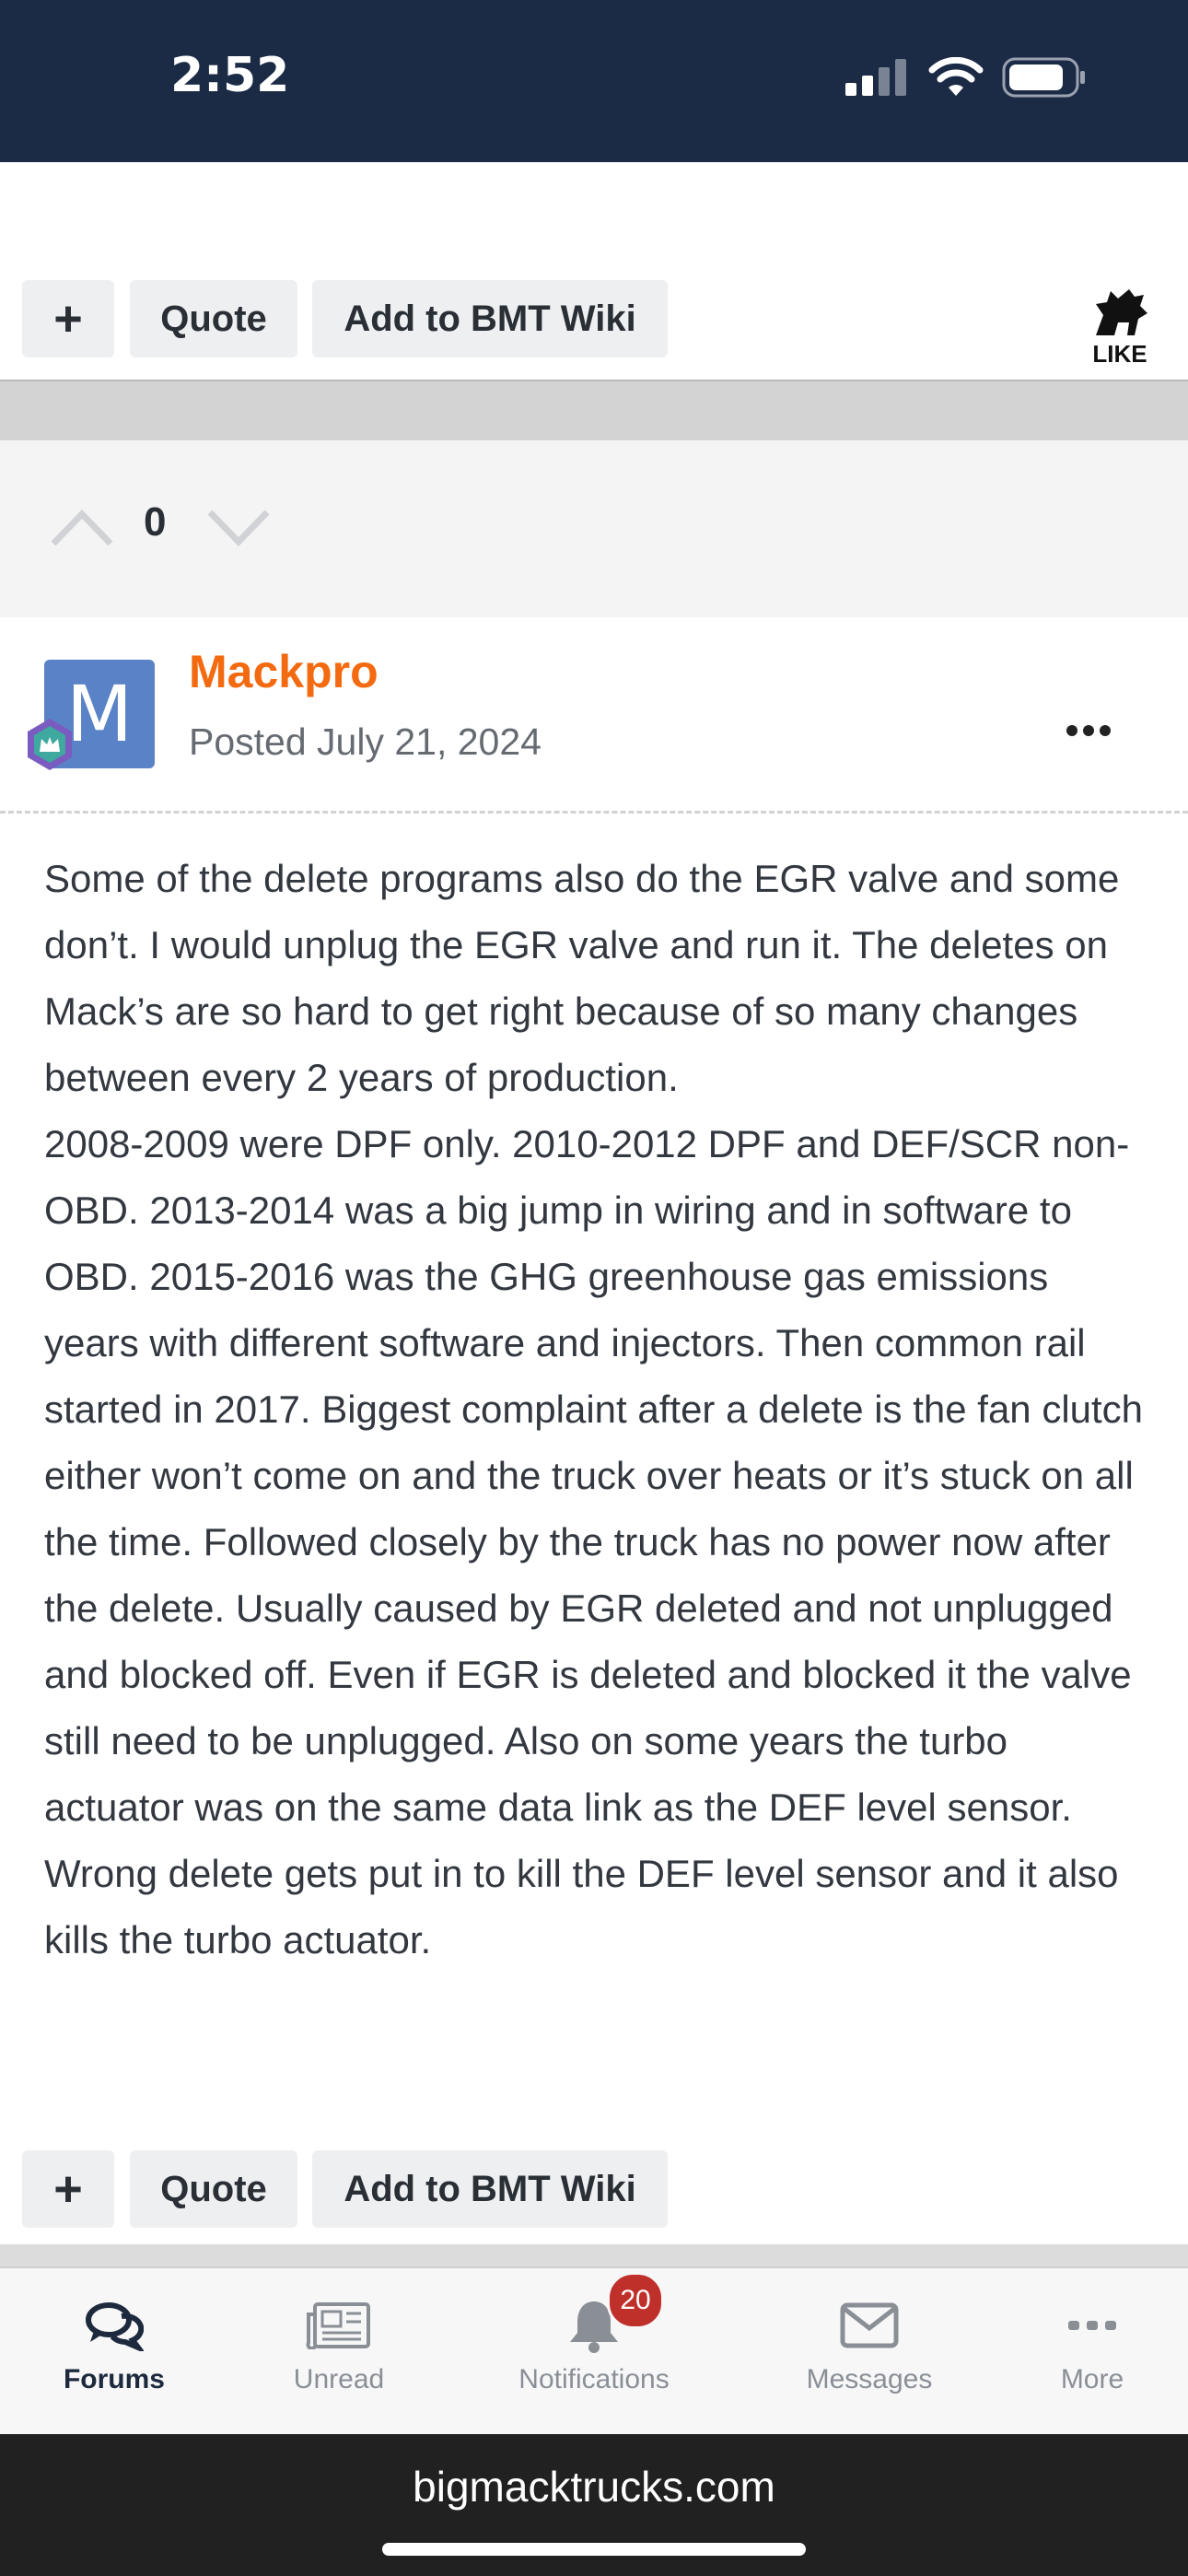 This screenshot has height=2576, width=1188. Describe the element at coordinates (594, 528) in the screenshot. I see `vote-area: 0` at that location.